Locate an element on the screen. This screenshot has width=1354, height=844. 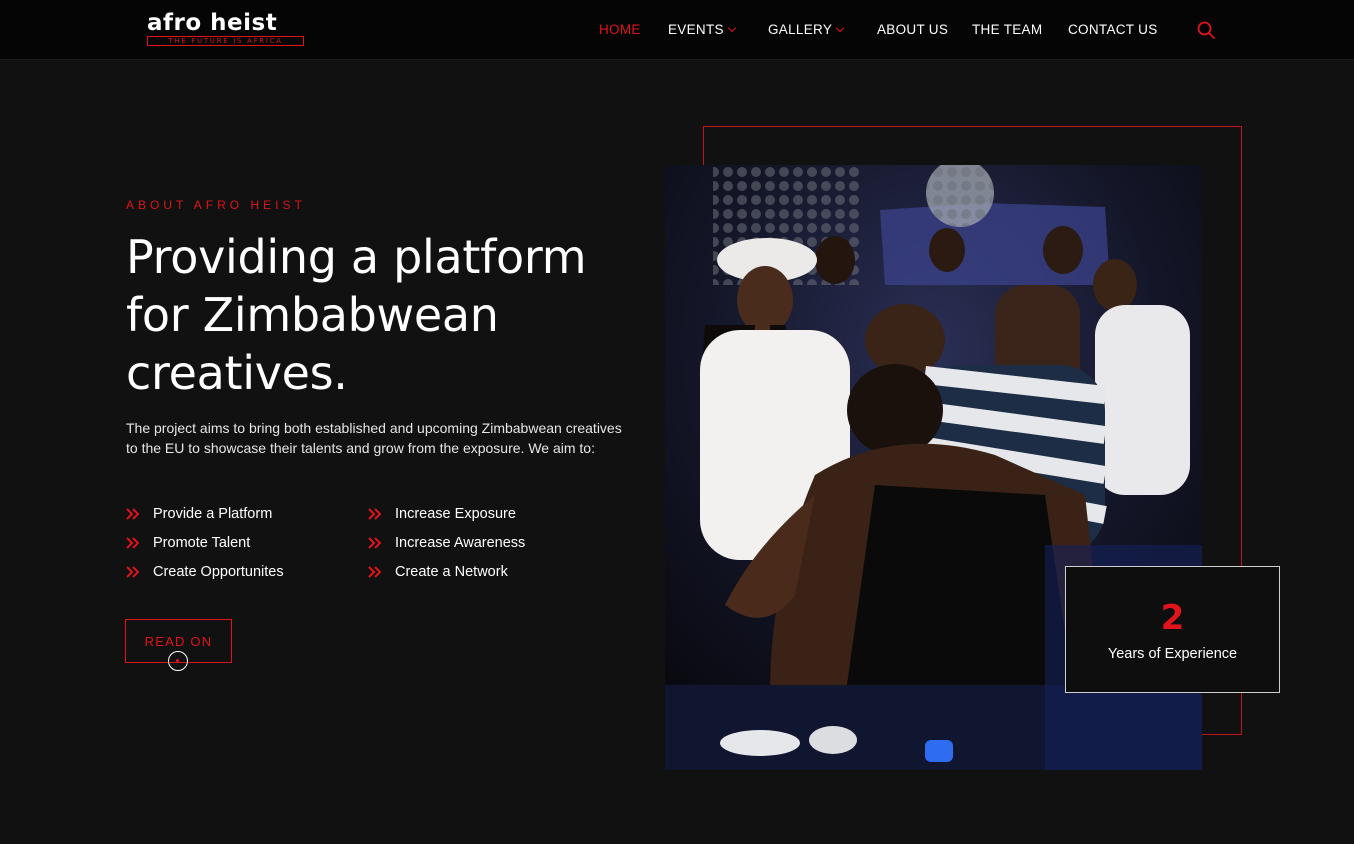
list-item: Create Opportunites is located at coordinates (205, 572).